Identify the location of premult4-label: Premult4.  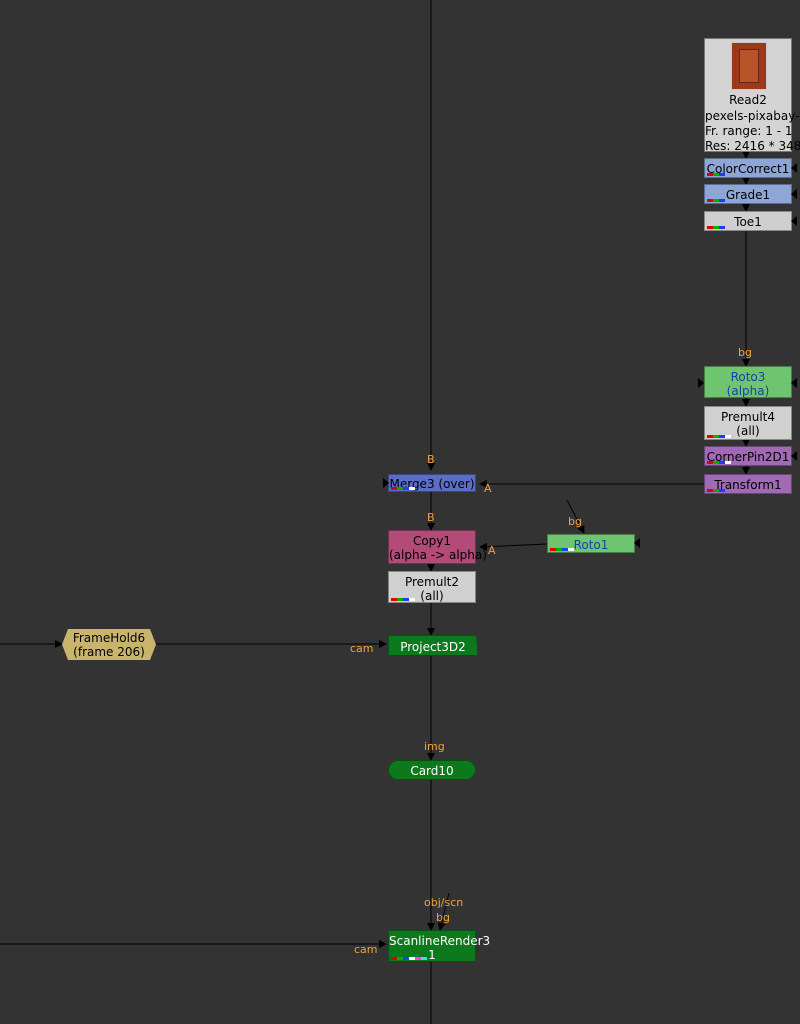
(748, 417).